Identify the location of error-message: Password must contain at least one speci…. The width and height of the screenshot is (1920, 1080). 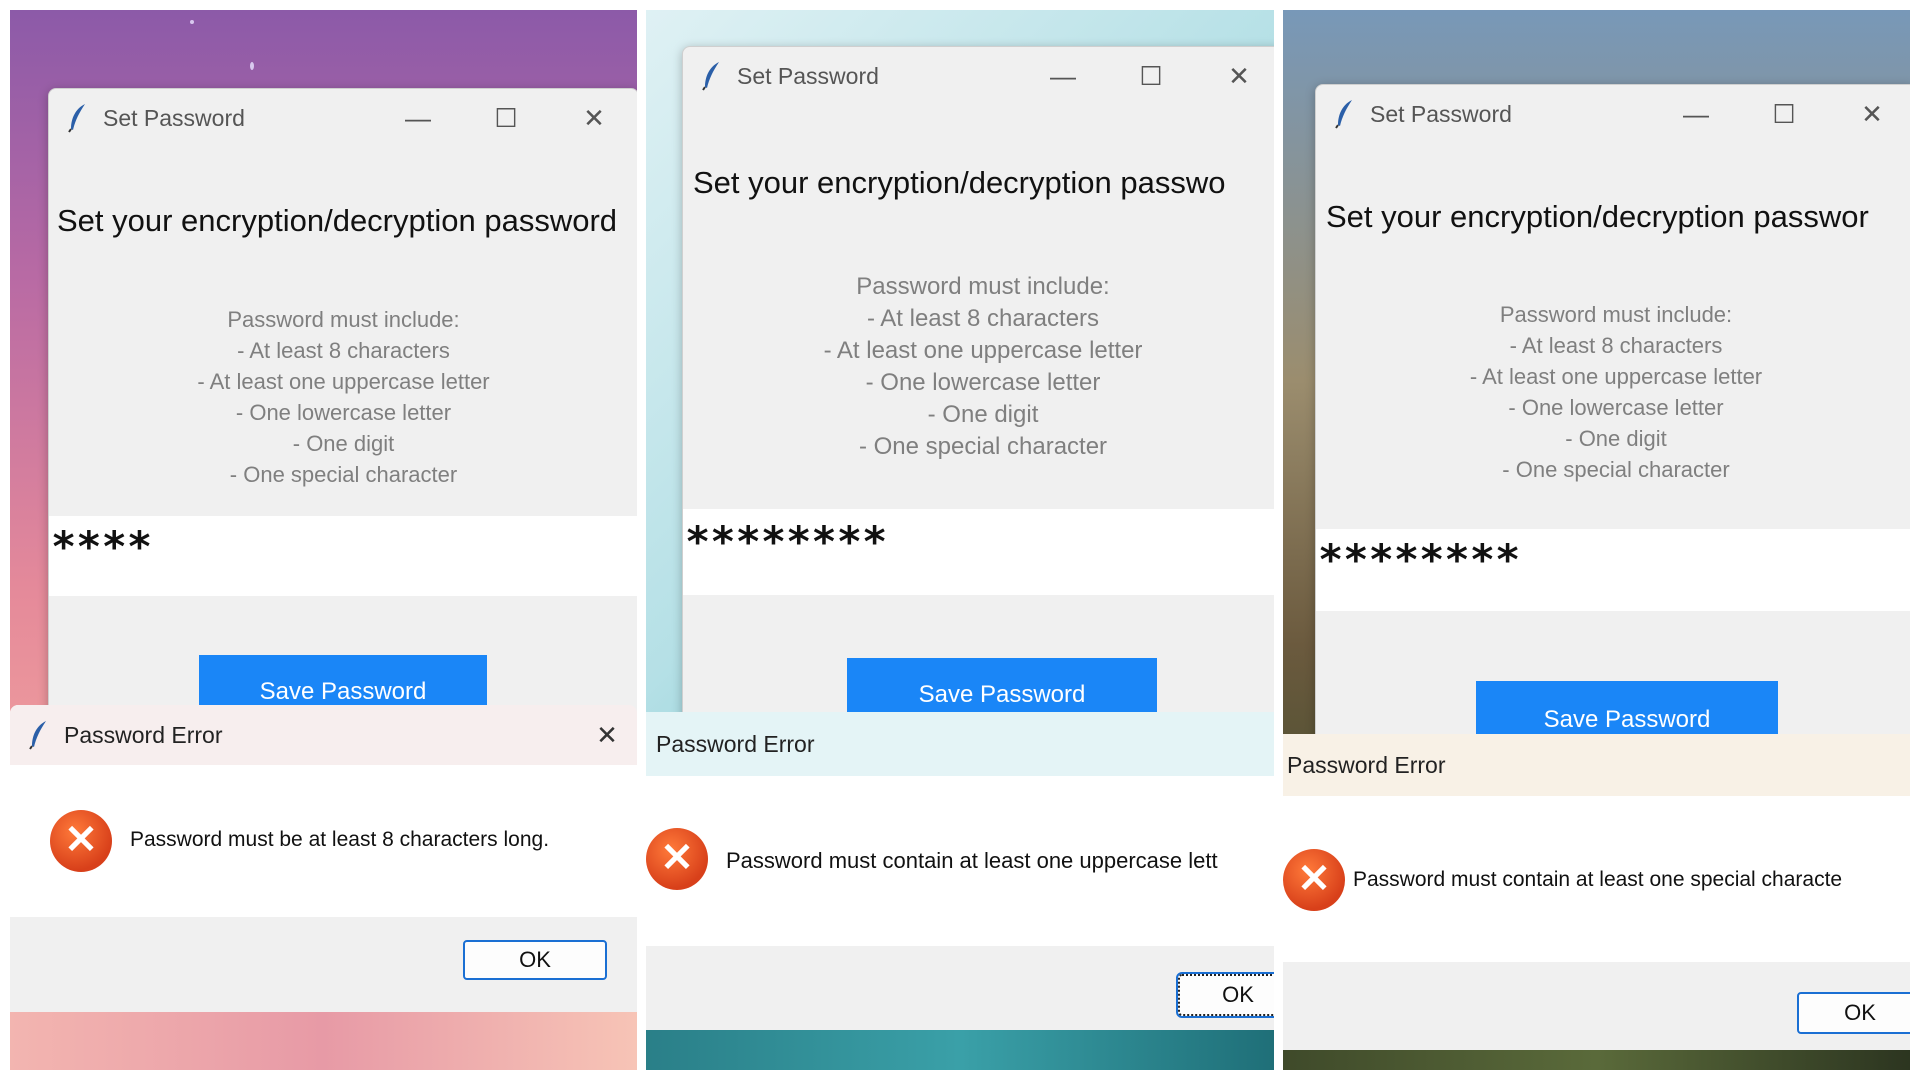
(1598, 879).